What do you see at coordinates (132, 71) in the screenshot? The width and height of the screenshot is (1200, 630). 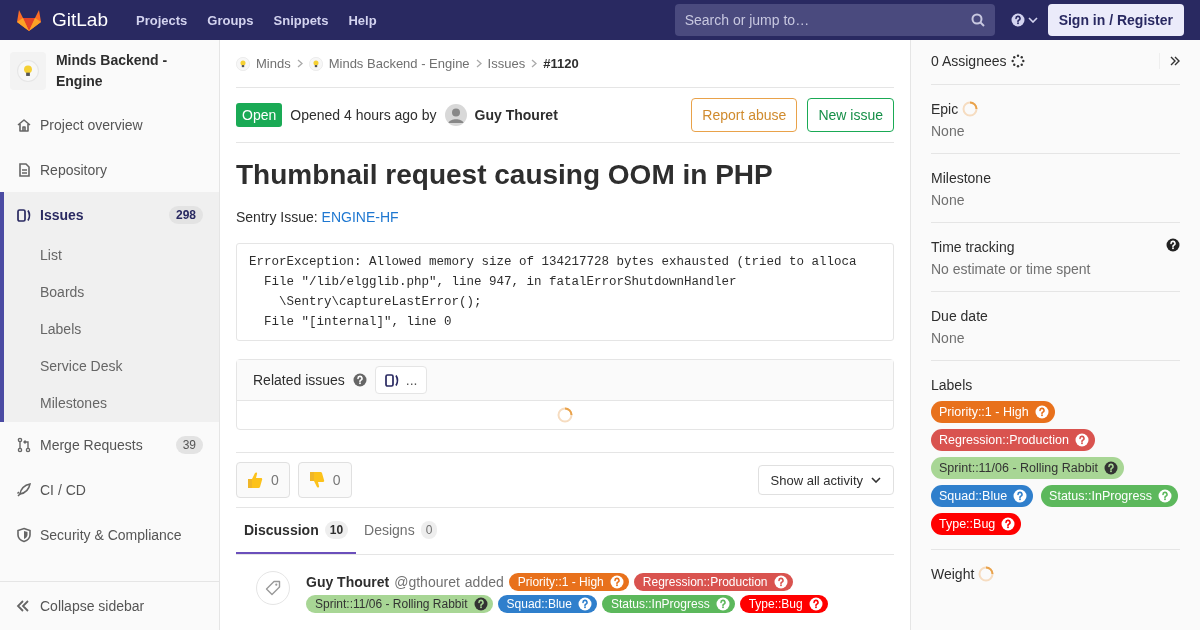 I see `project-name: Minds Backend - Engine` at bounding box center [132, 71].